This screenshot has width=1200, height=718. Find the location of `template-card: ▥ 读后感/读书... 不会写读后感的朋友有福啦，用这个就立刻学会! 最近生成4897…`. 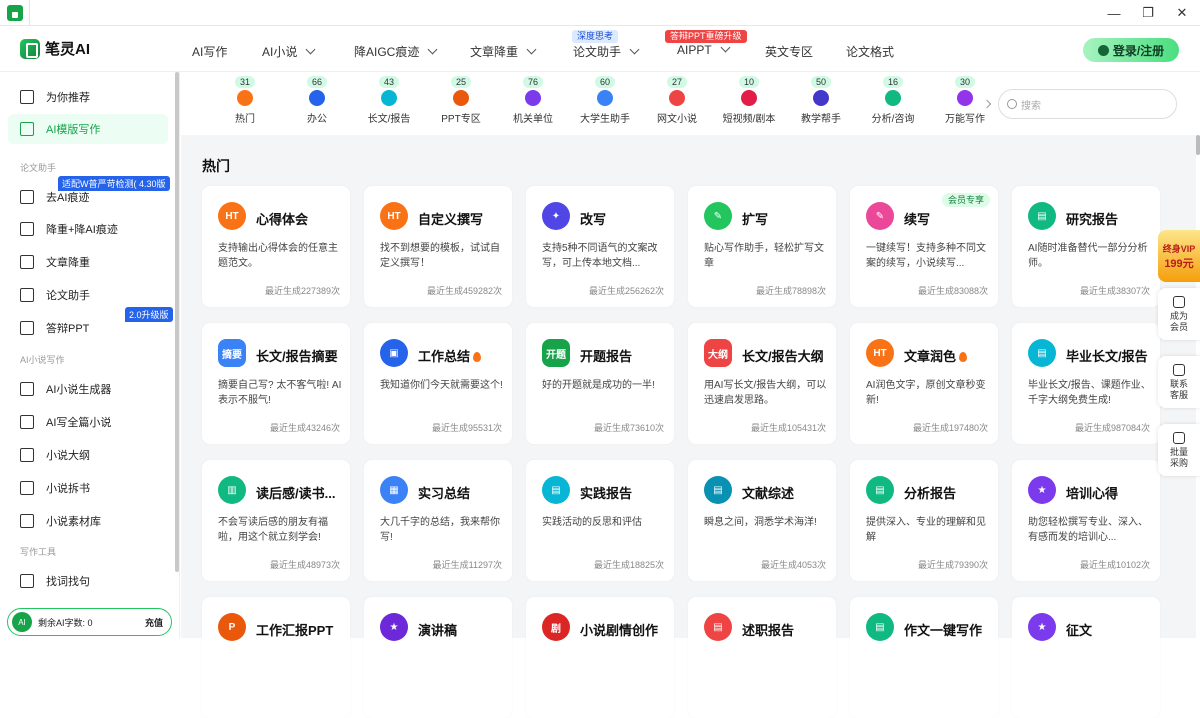

template-card: ▥ 读后感/读书... 不会写读后感的朋友有福啦，用这个就立刻学会! 最近生成4897… is located at coordinates (276, 520).